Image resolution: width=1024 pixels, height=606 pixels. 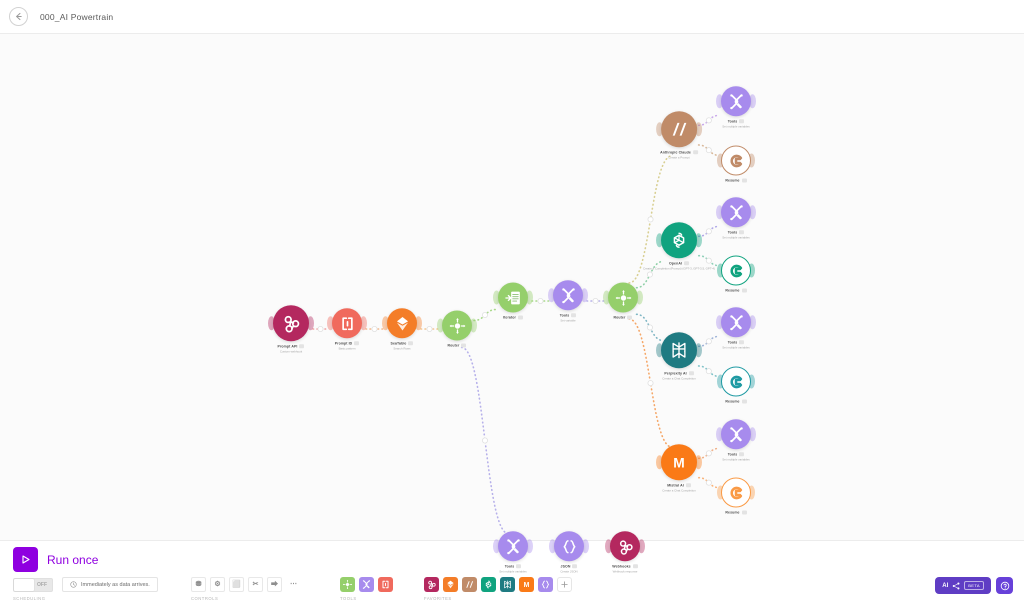 I want to click on openai-icon, so click(x=488, y=584).